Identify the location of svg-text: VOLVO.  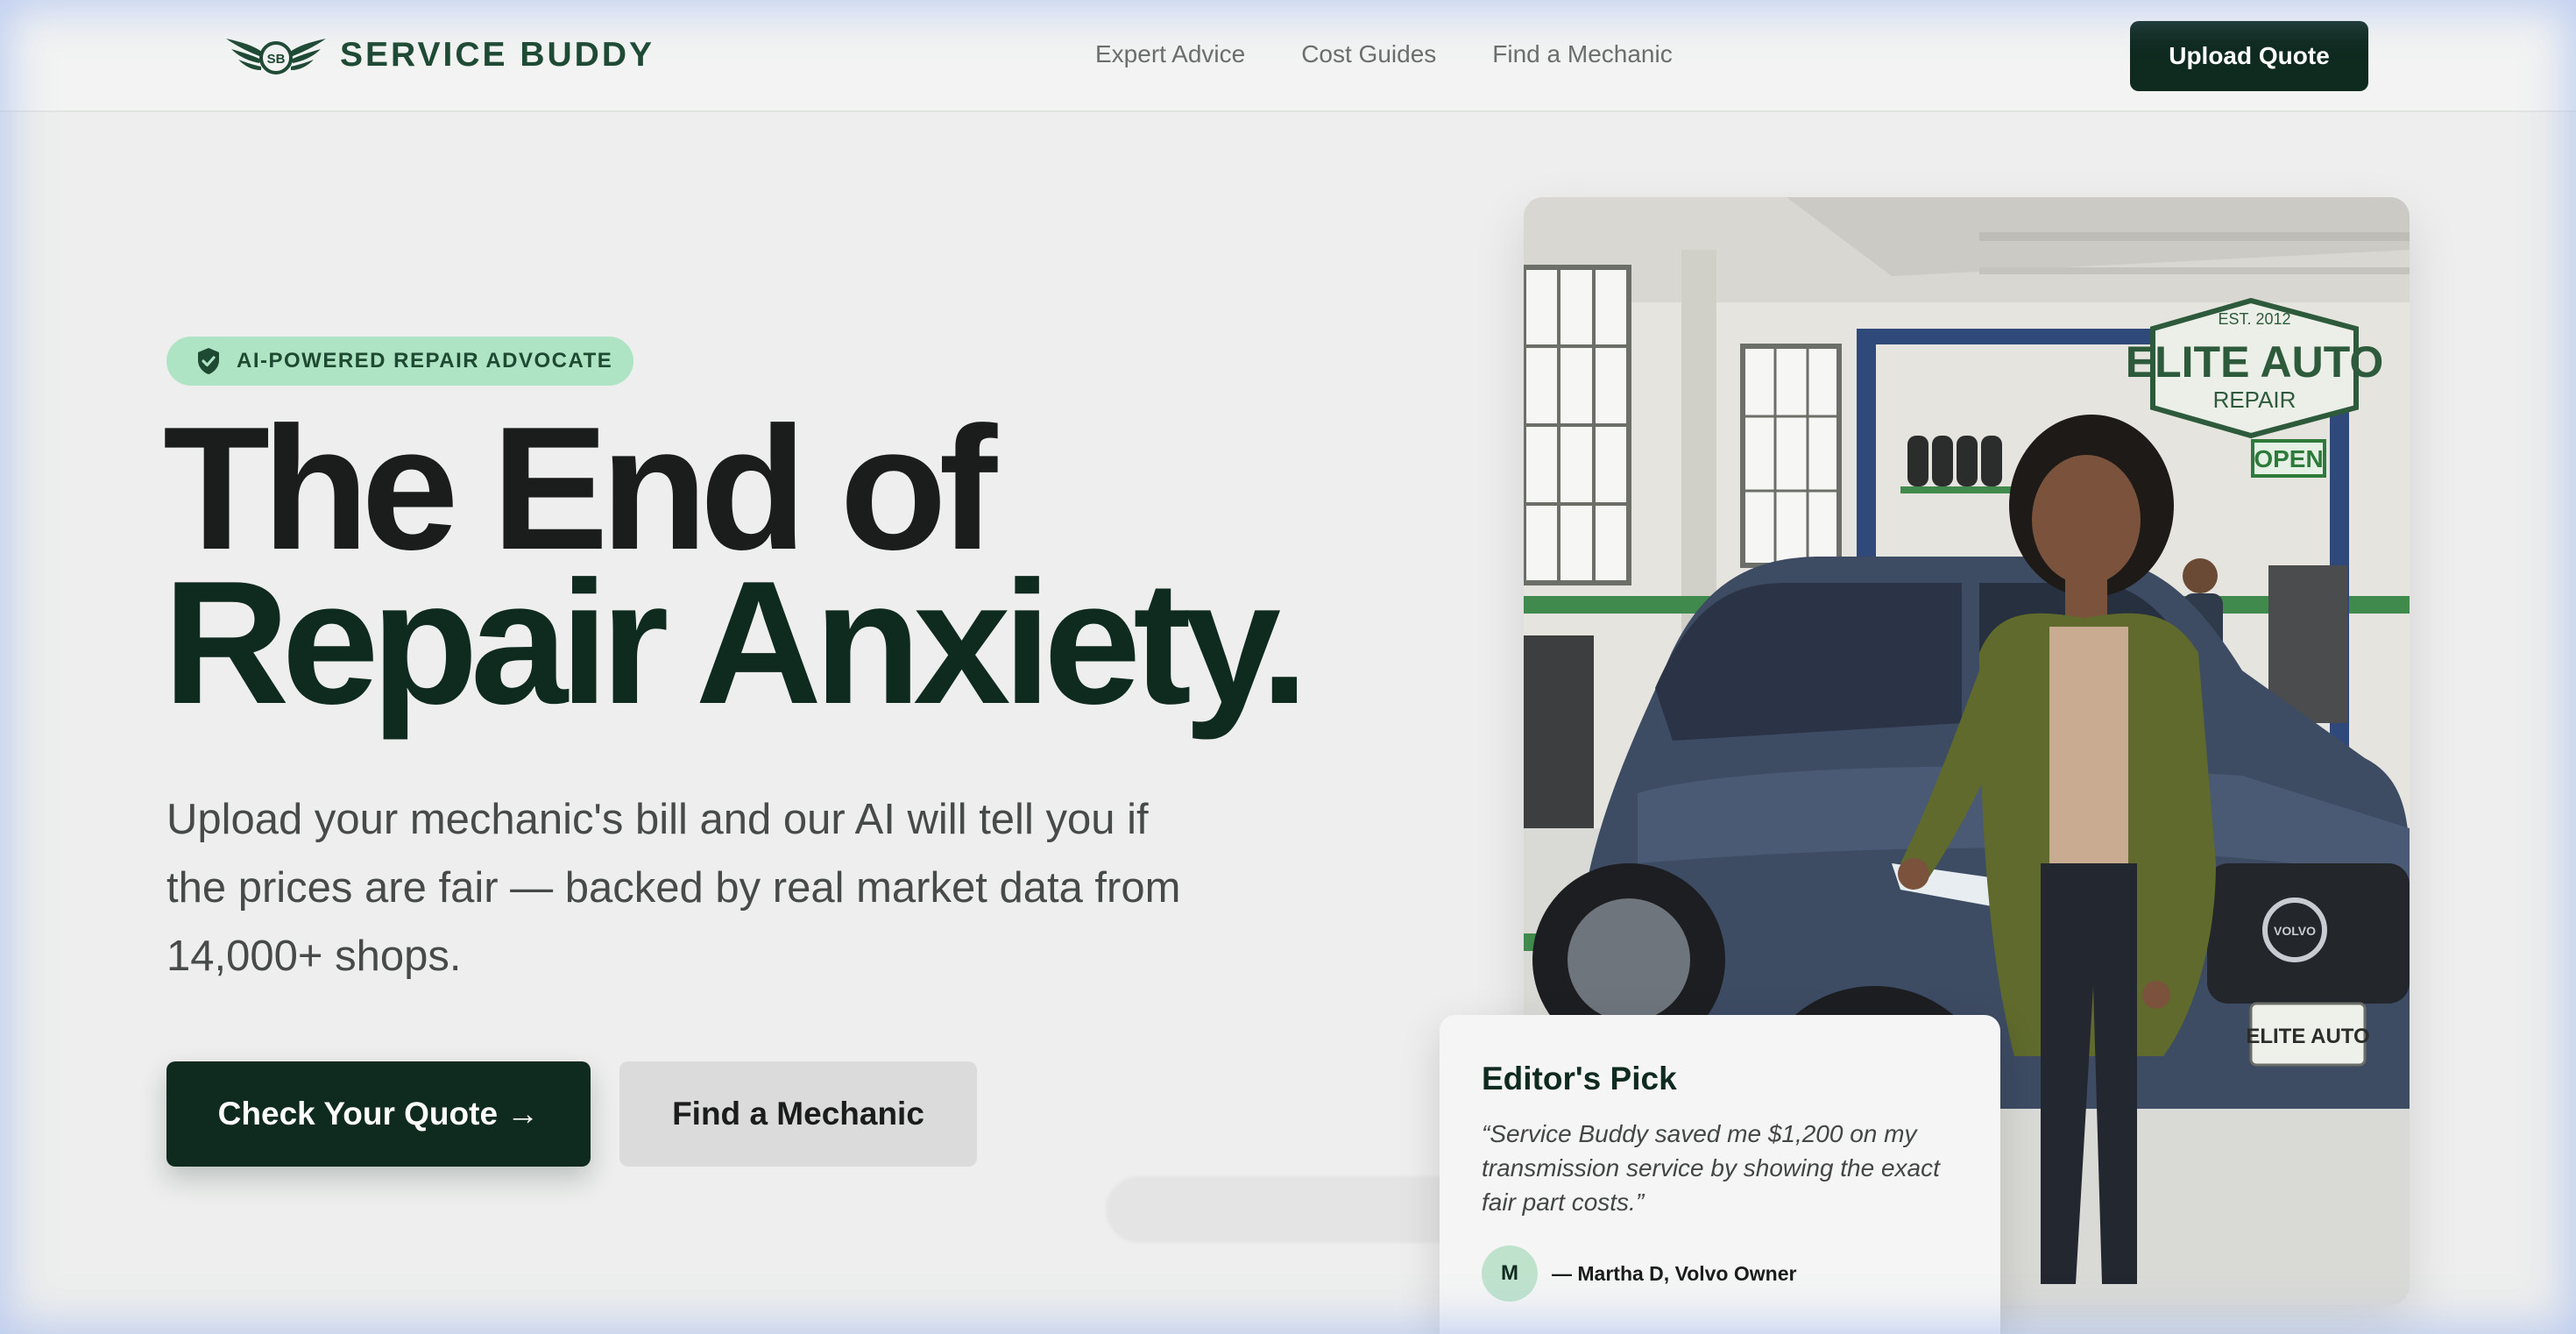
(2295, 931).